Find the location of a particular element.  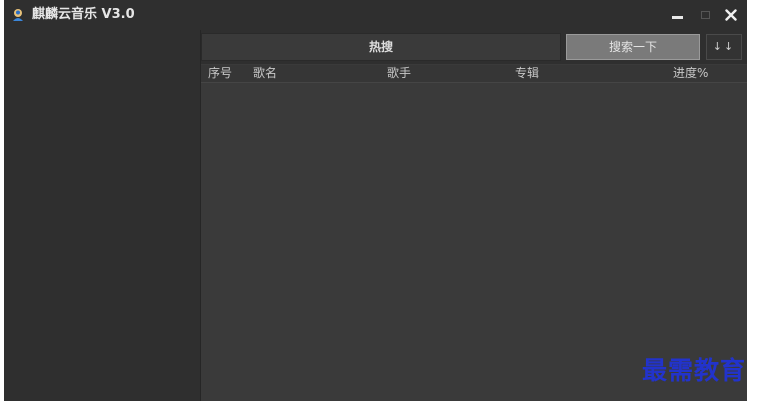

watermark-text: 最需教育 is located at coordinates (694, 370).